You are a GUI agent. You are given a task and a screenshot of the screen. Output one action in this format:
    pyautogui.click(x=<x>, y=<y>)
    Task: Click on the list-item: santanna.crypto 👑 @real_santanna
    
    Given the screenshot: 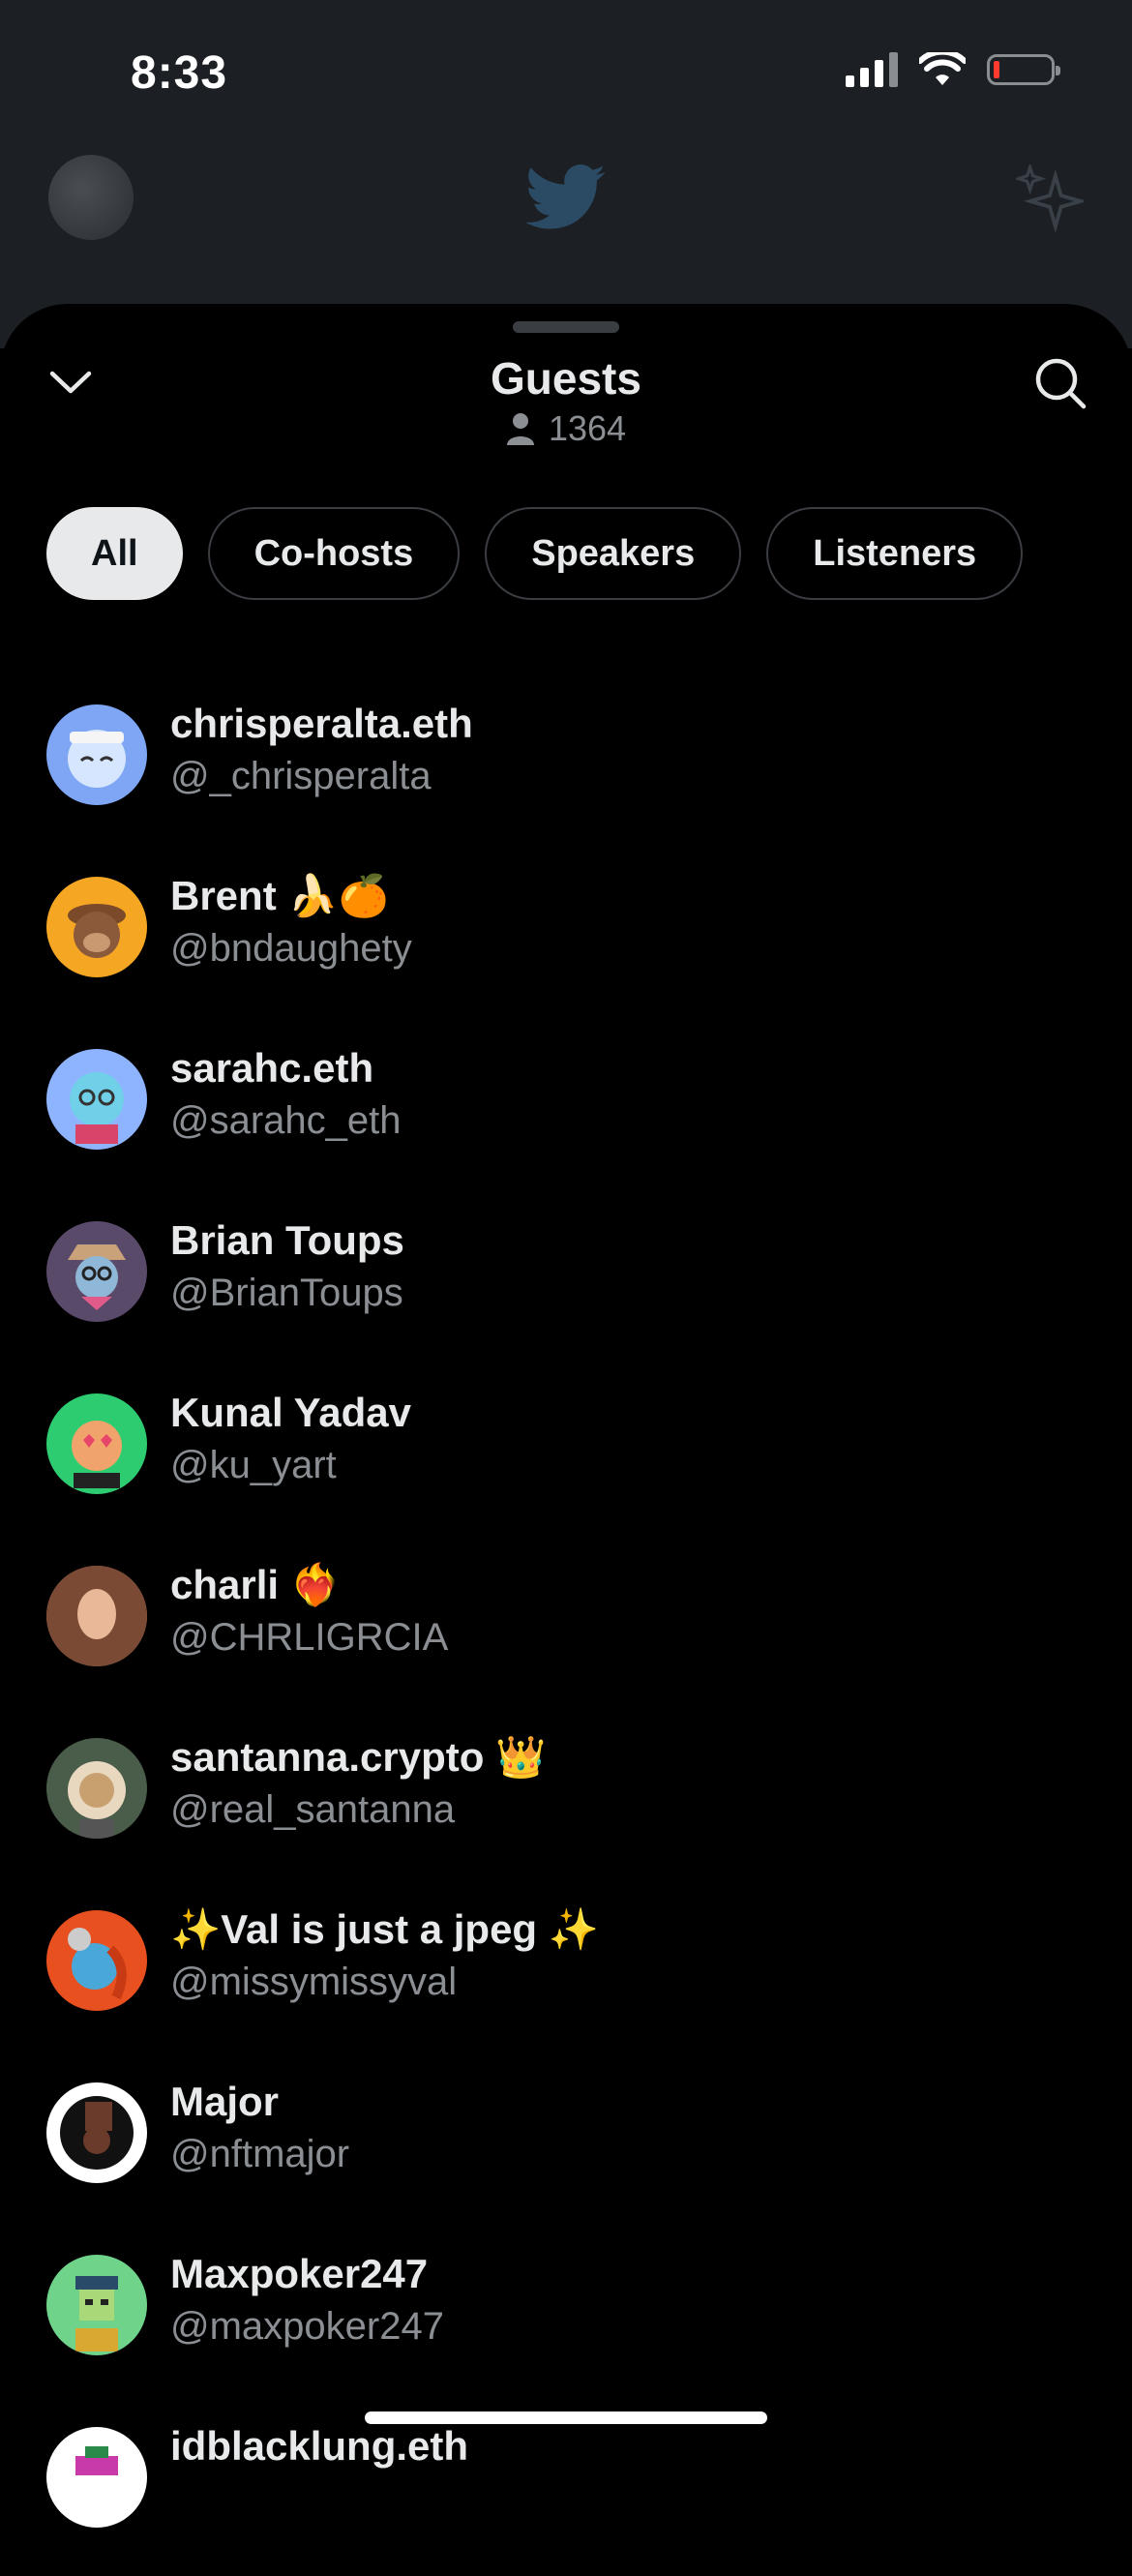 What is the action you would take?
    pyautogui.click(x=566, y=1801)
    